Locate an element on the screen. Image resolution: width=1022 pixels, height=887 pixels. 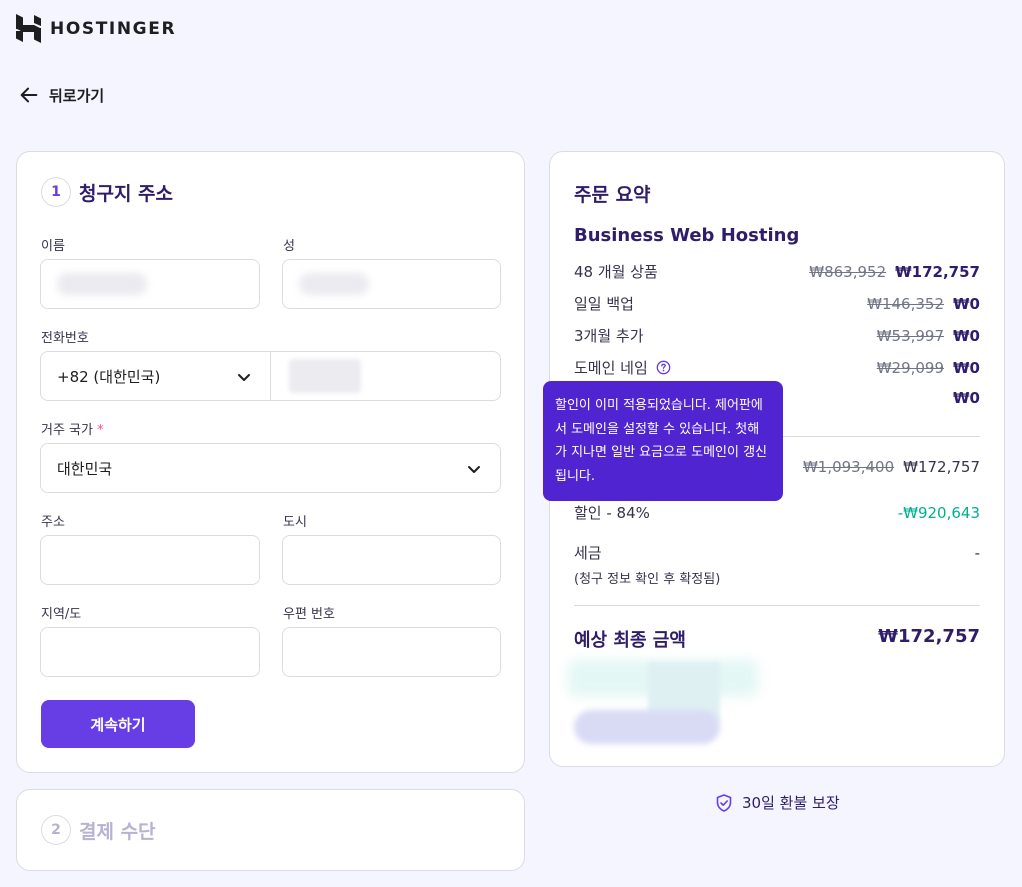
billing-step-header: 1 청구지 주소 is located at coordinates (107, 192).